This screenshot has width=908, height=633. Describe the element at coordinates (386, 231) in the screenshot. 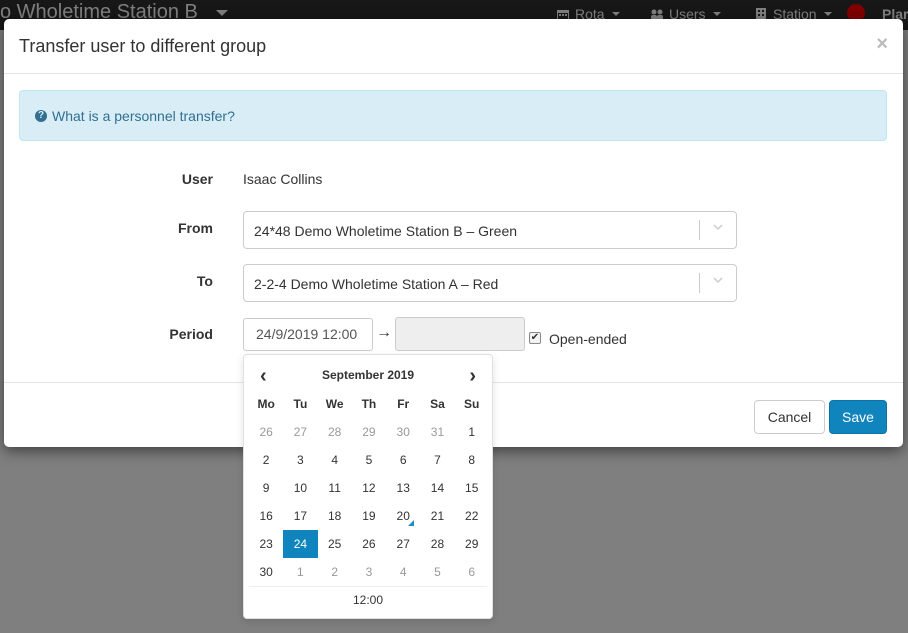

I see `from-select-value: 24*48 Demo Wholetime Station B – Green` at that location.